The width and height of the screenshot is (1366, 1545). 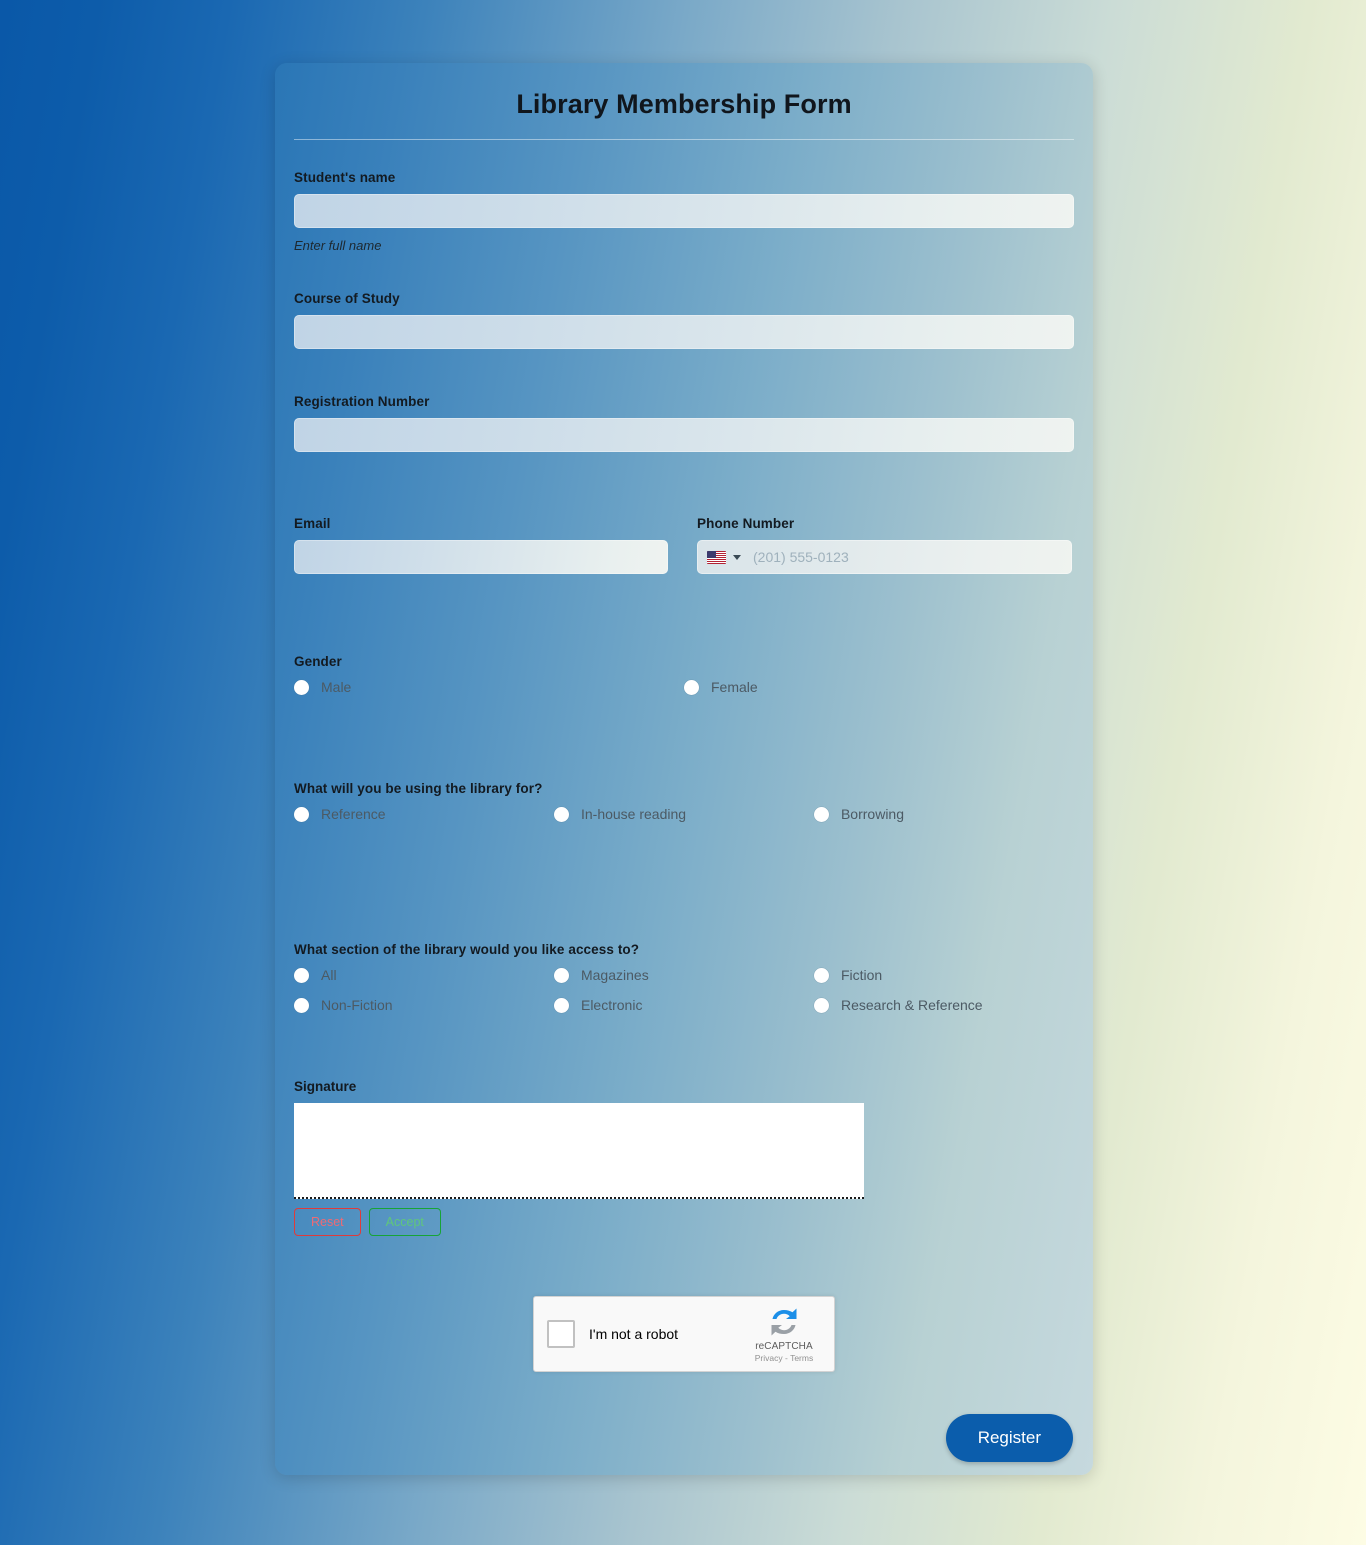 I want to click on phone-number-label: Phone Number, so click(x=746, y=523).